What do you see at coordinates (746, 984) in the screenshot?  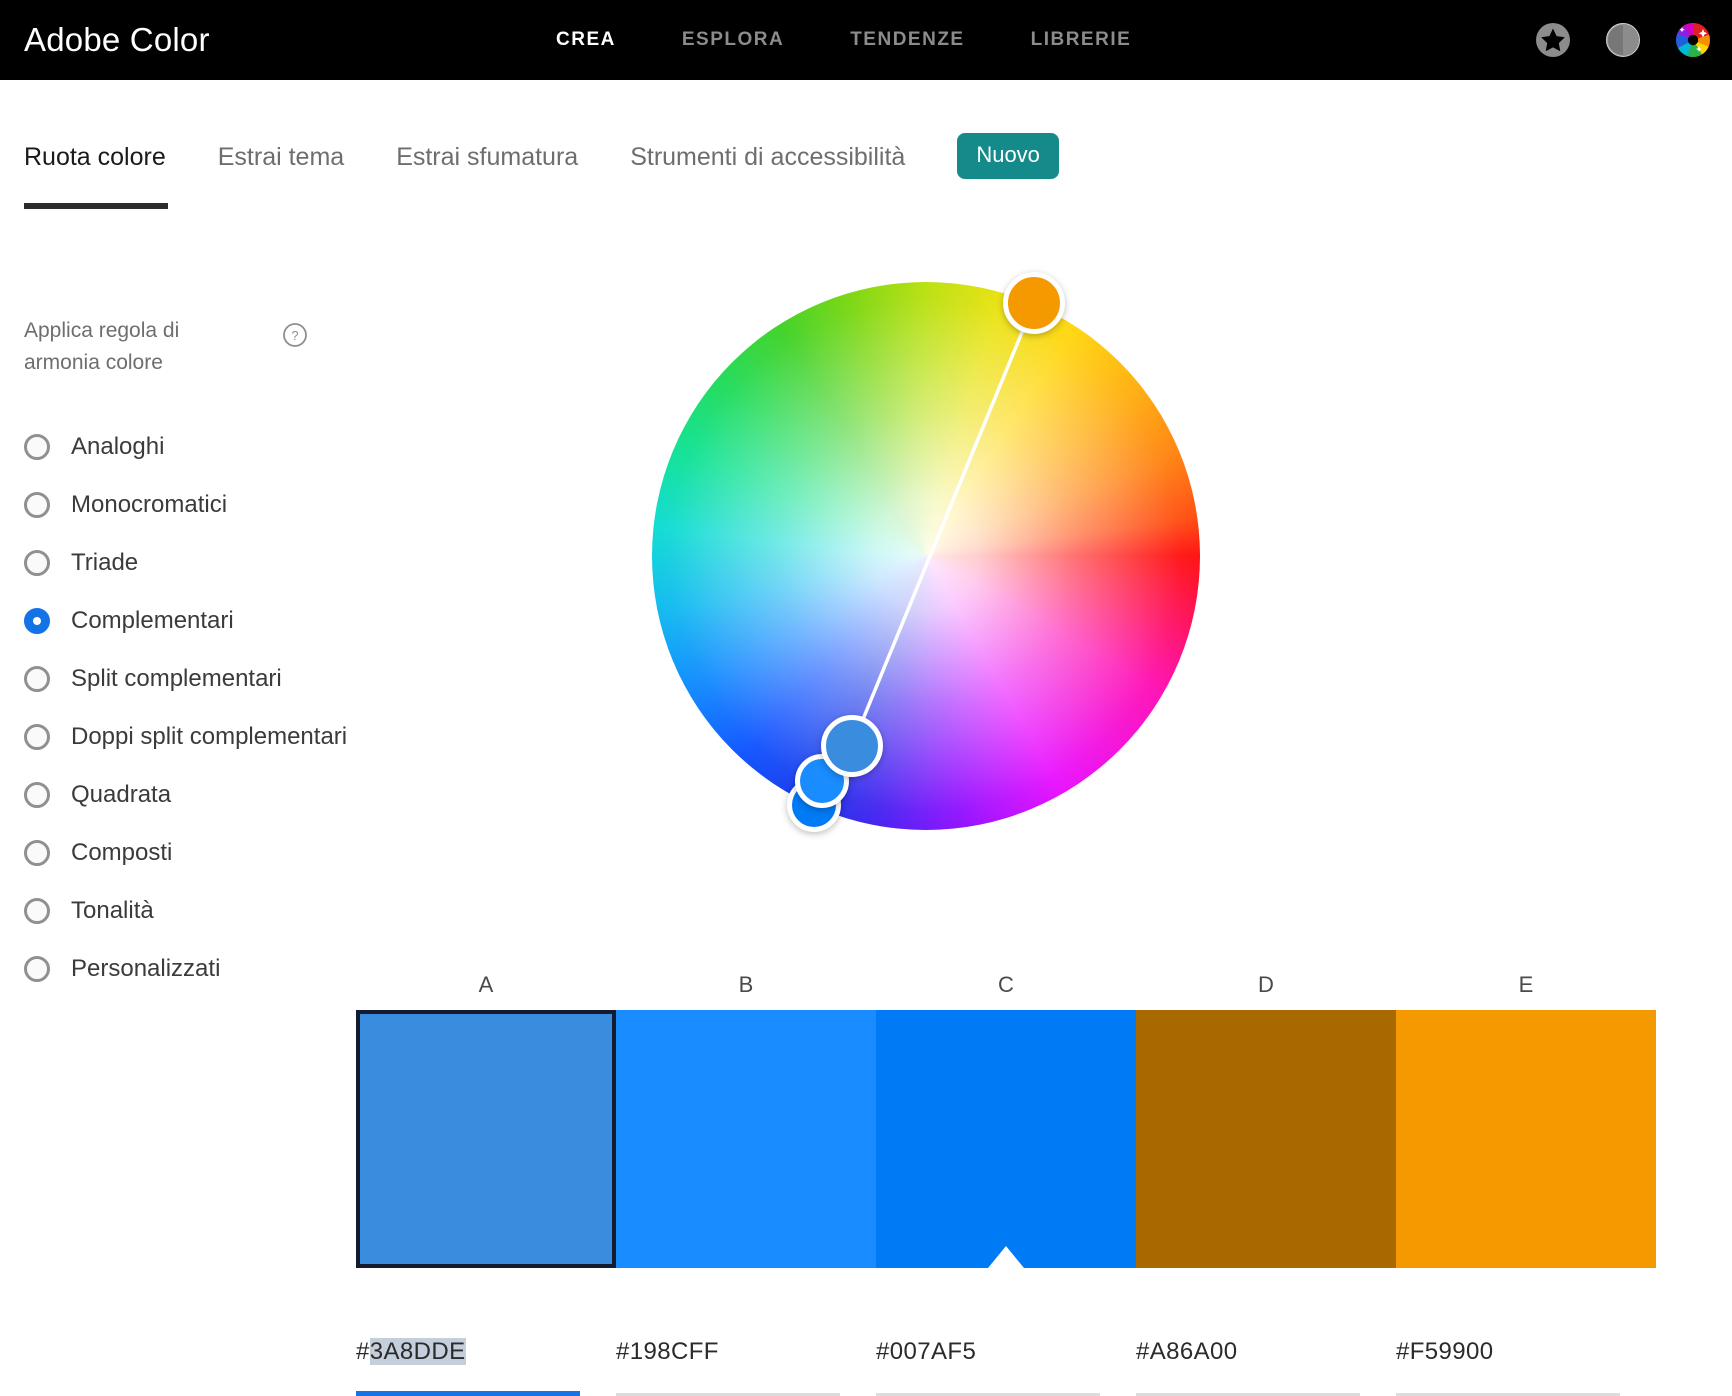 I see `swatch-label-b: B` at bounding box center [746, 984].